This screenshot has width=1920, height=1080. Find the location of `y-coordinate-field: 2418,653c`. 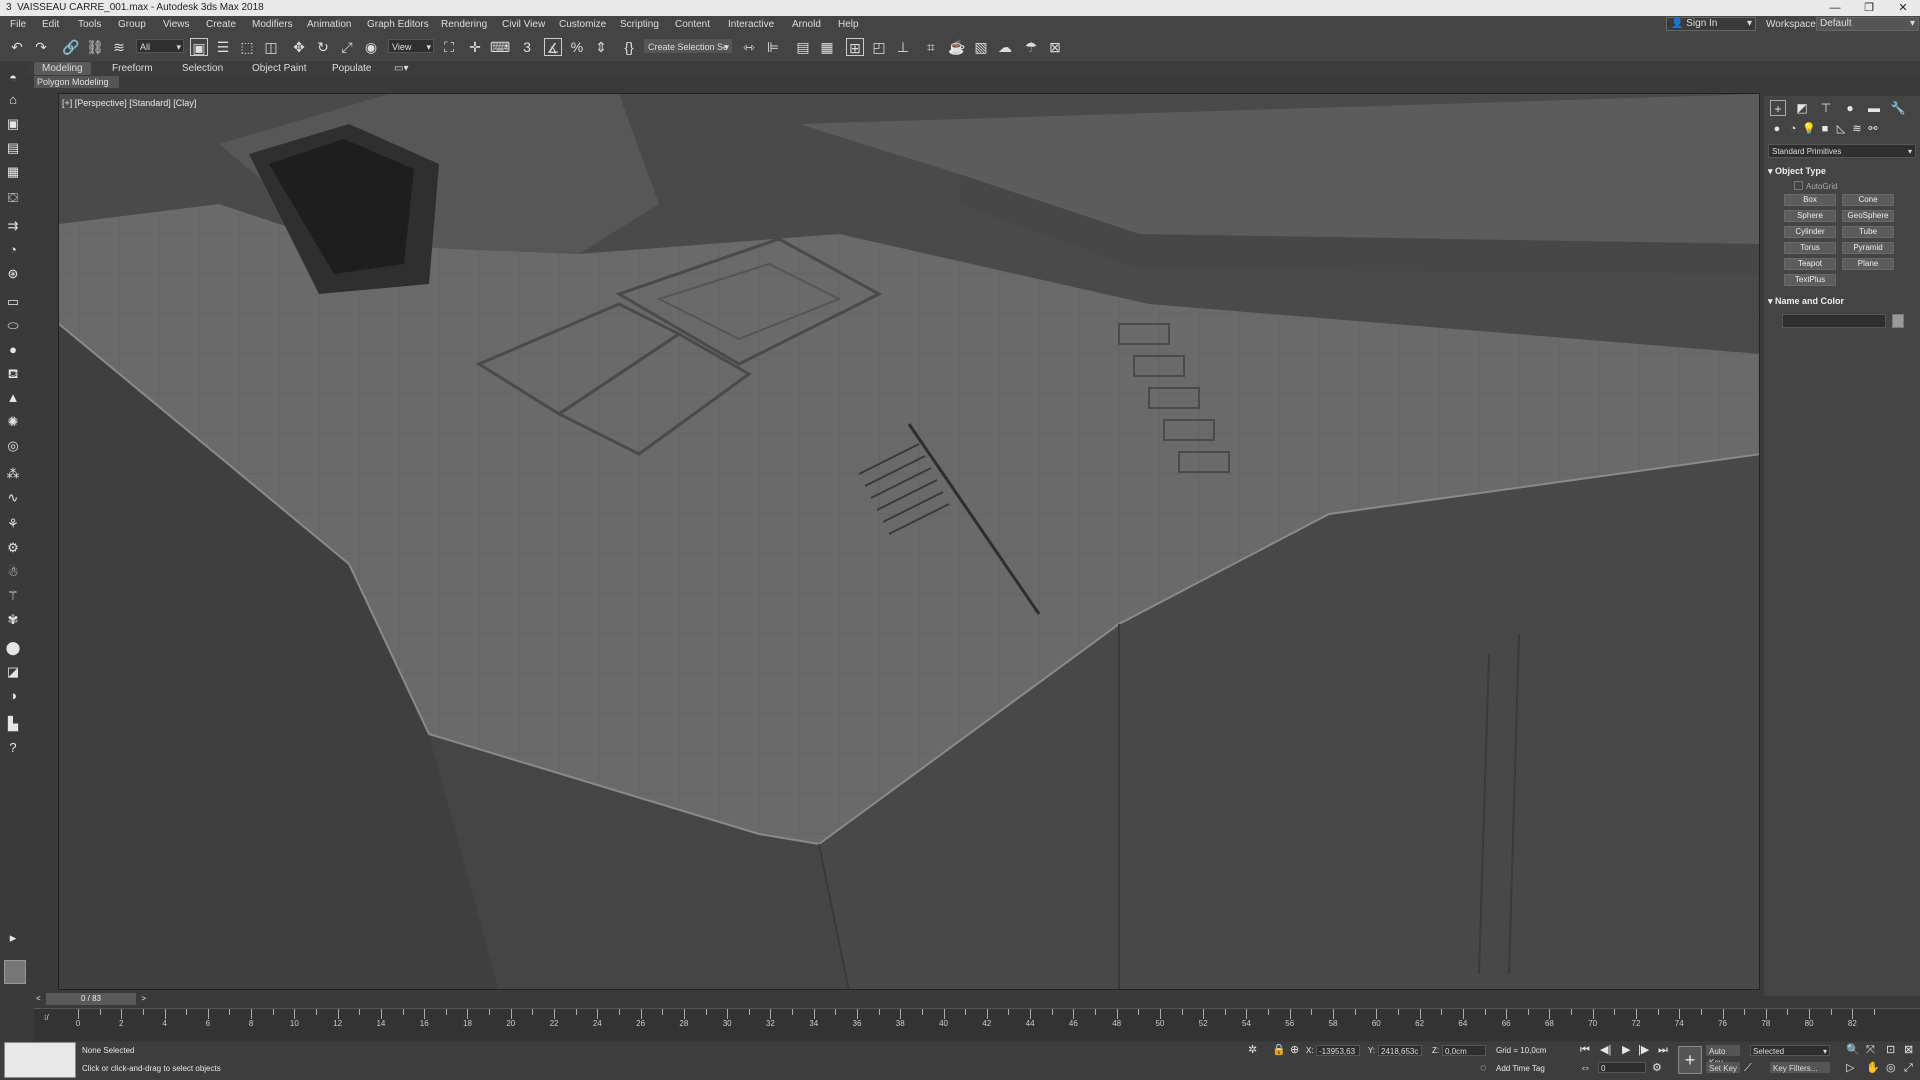

y-coordinate-field: 2418,653c is located at coordinates (1400, 1050).